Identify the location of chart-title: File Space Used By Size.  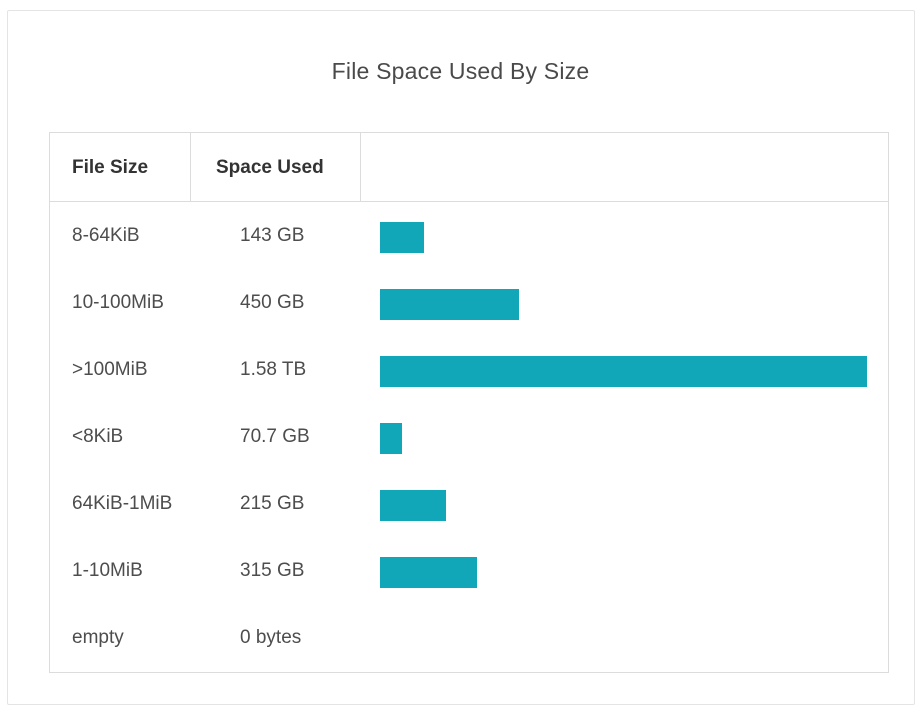
(460, 71).